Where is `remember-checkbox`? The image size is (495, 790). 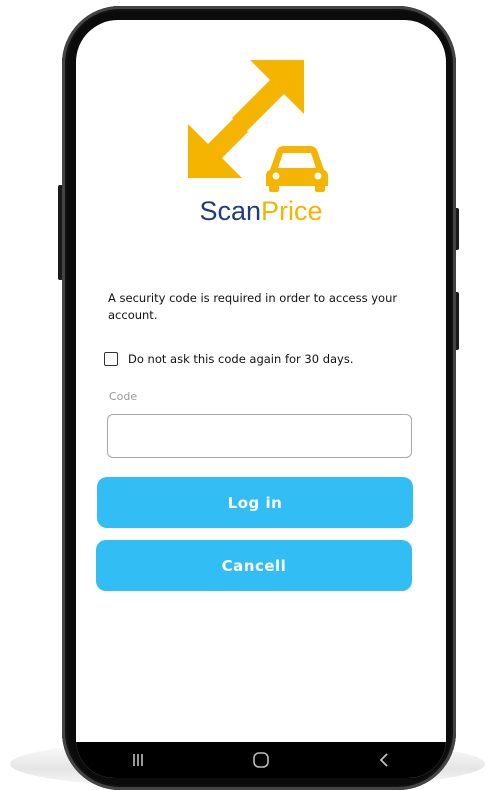
remember-checkbox is located at coordinates (111, 359).